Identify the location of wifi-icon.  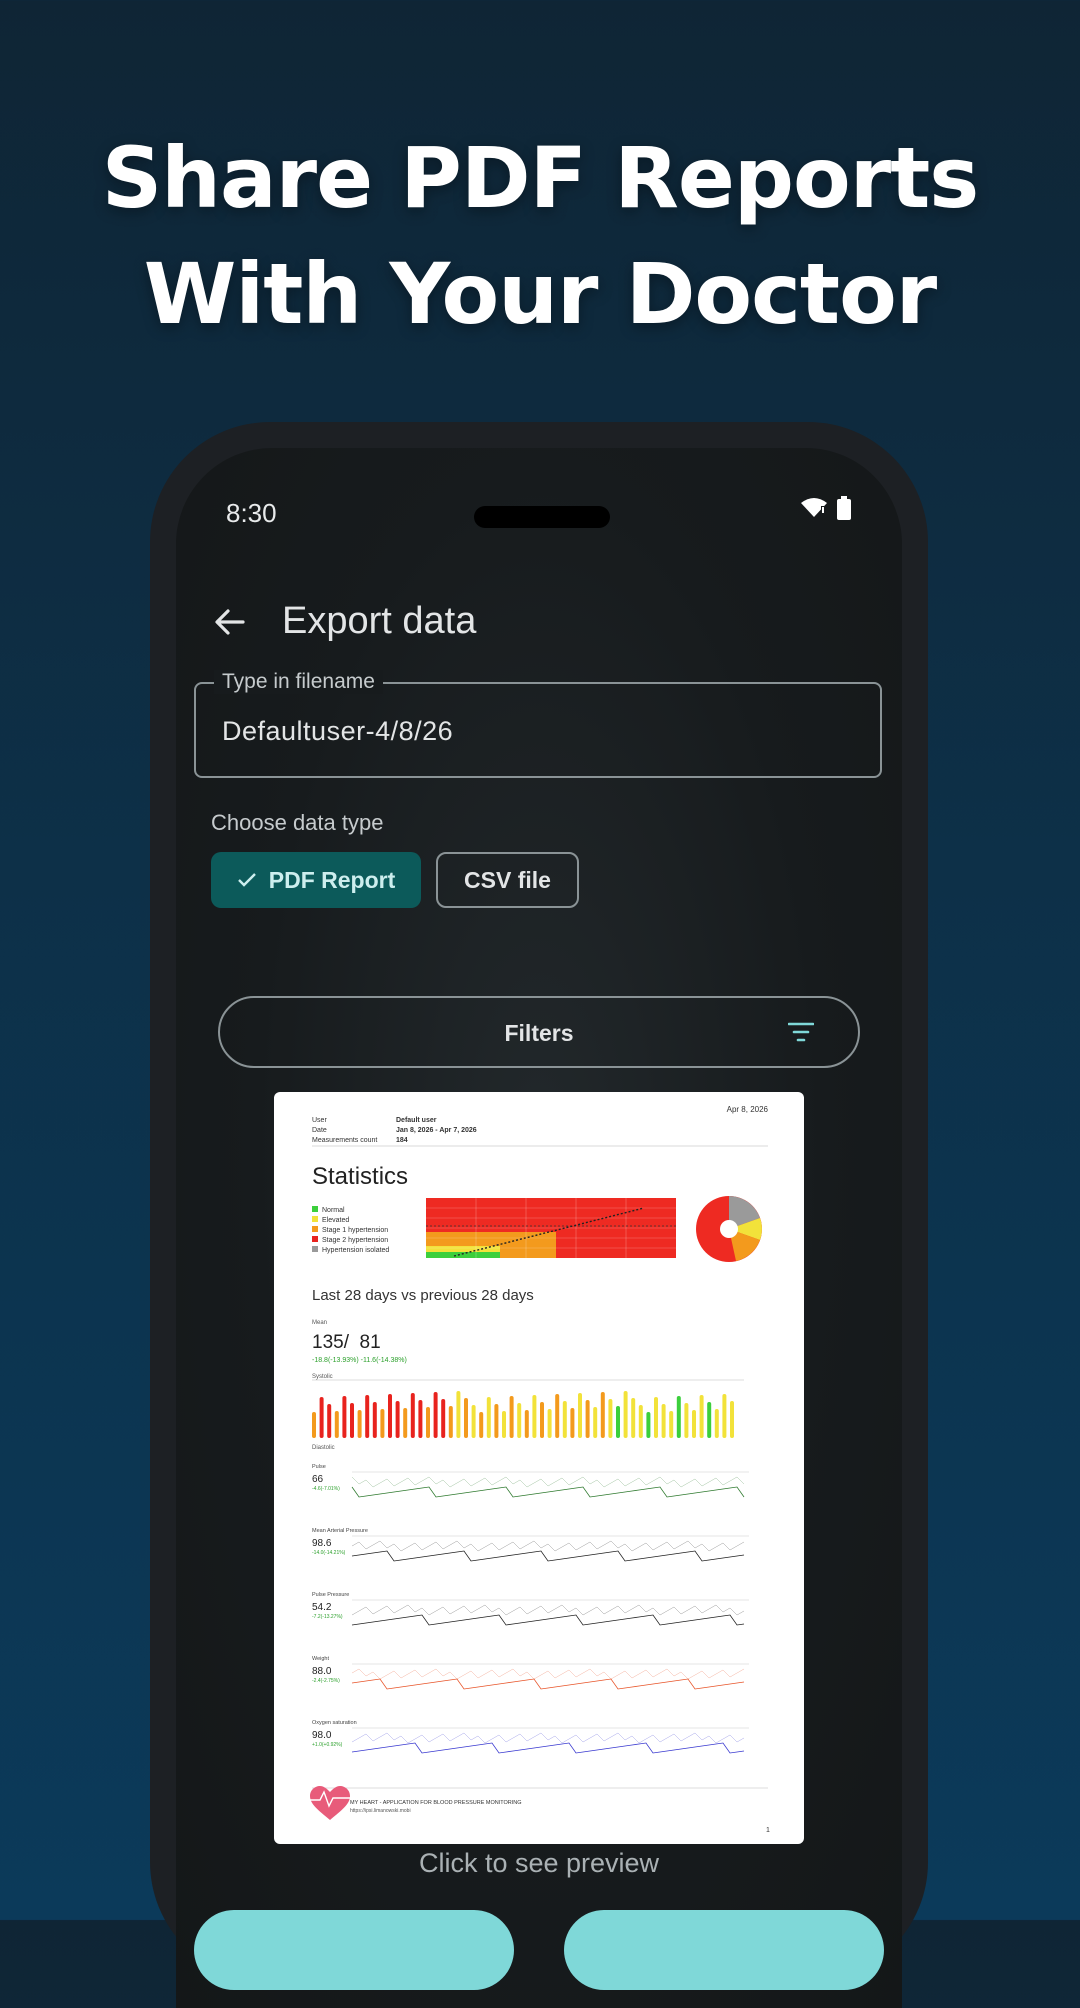
(814, 510).